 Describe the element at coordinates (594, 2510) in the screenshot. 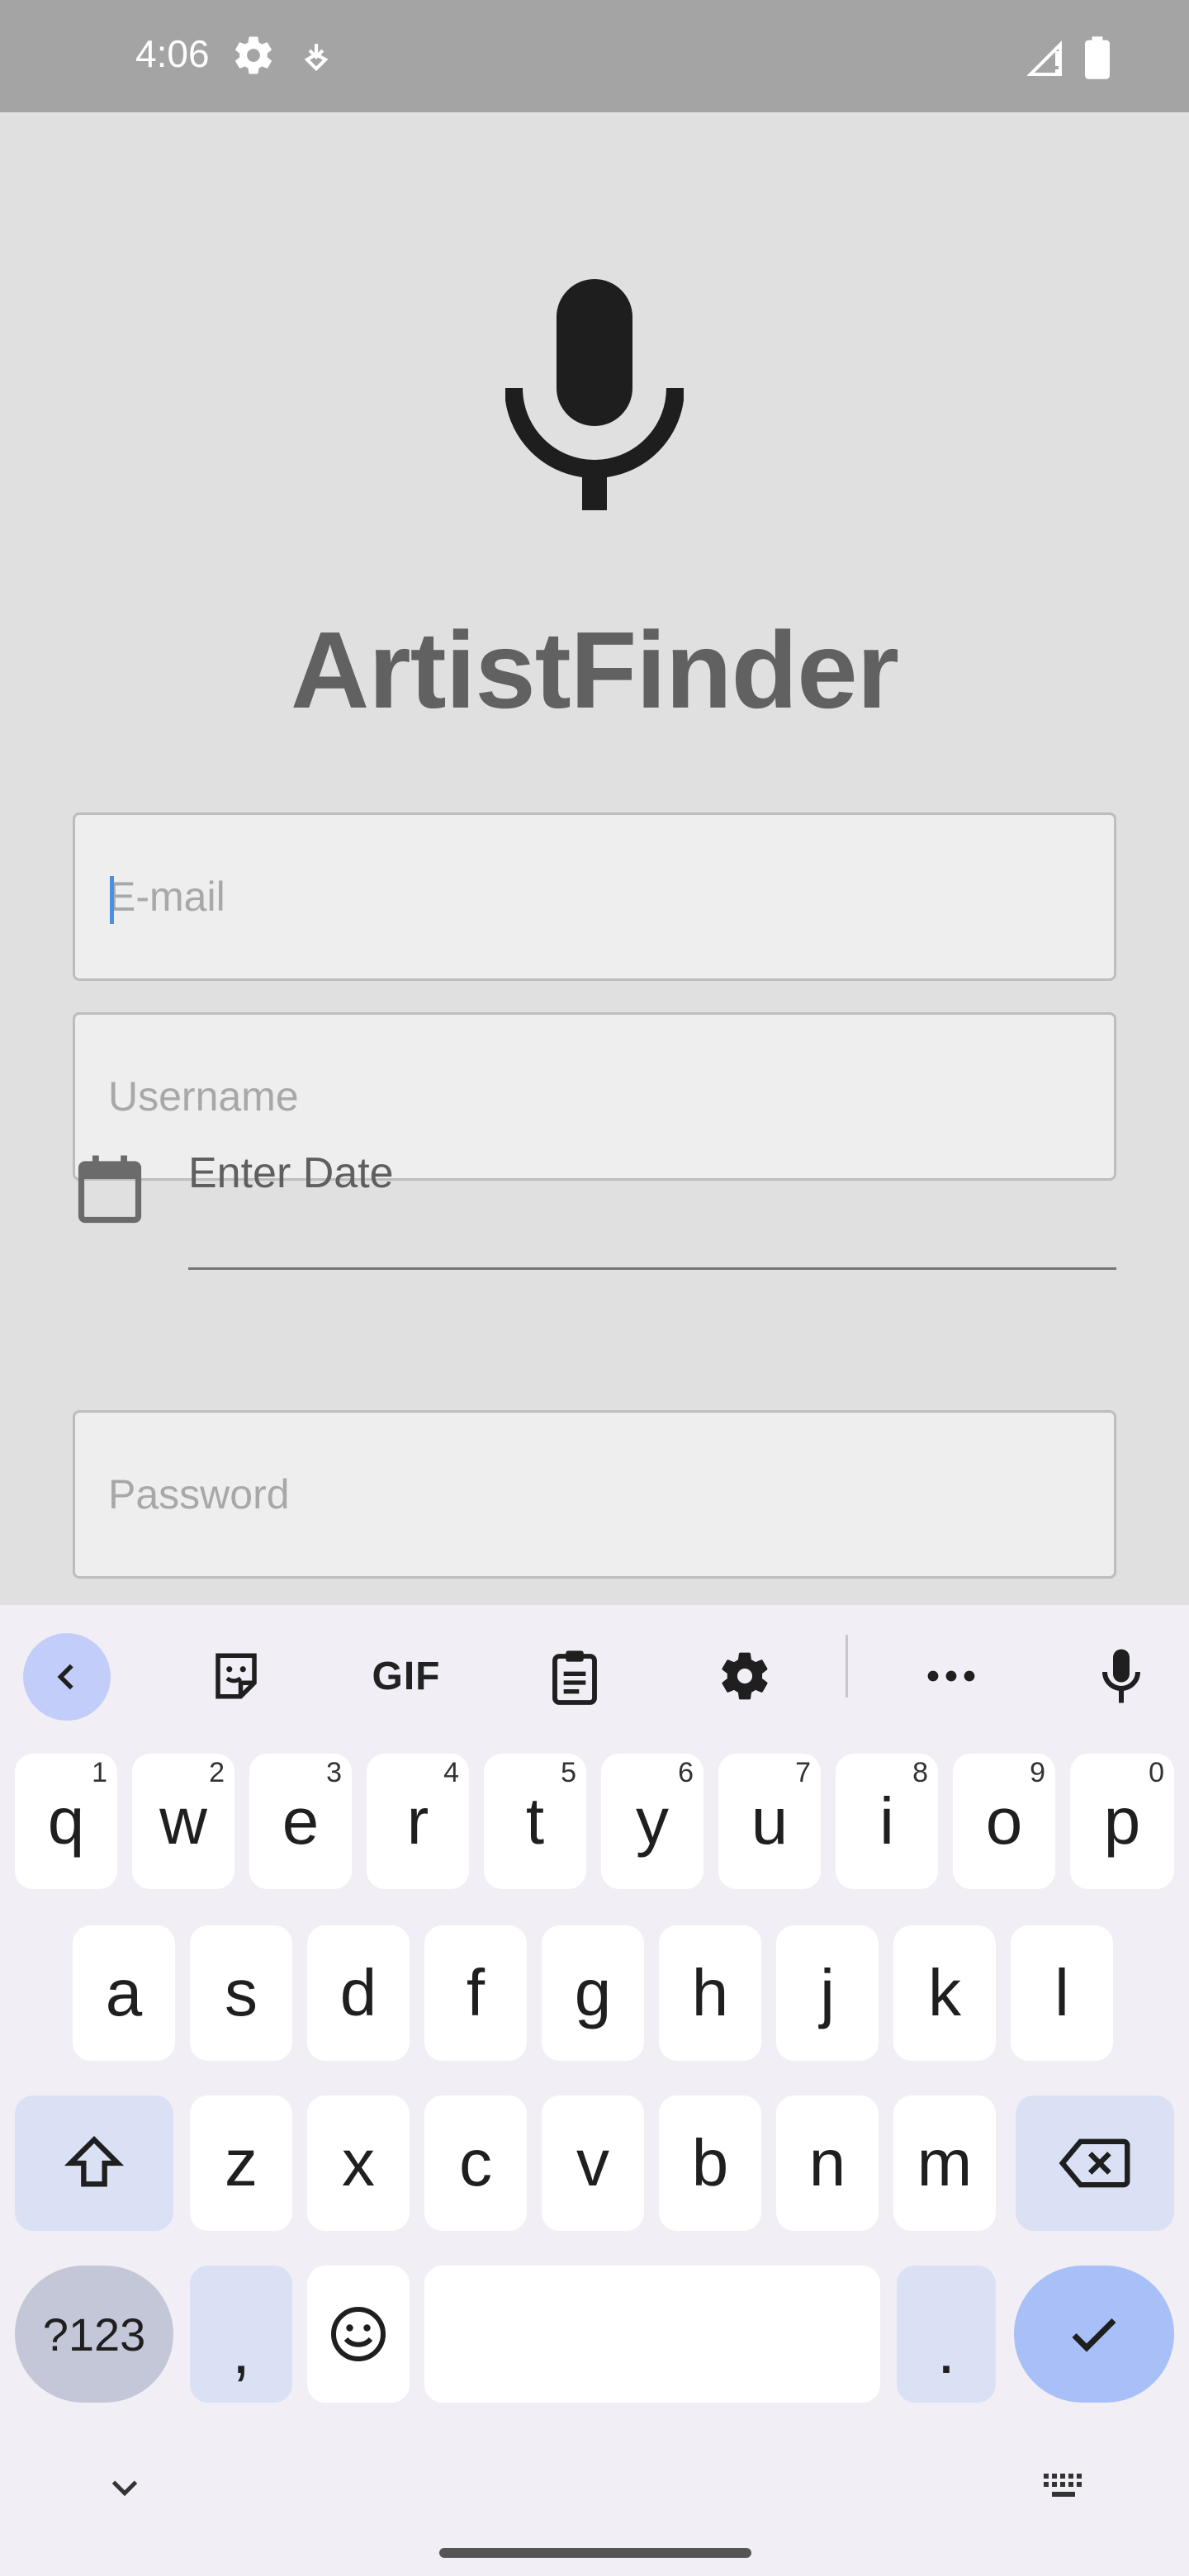

I see `keyboard-nav-bar` at that location.